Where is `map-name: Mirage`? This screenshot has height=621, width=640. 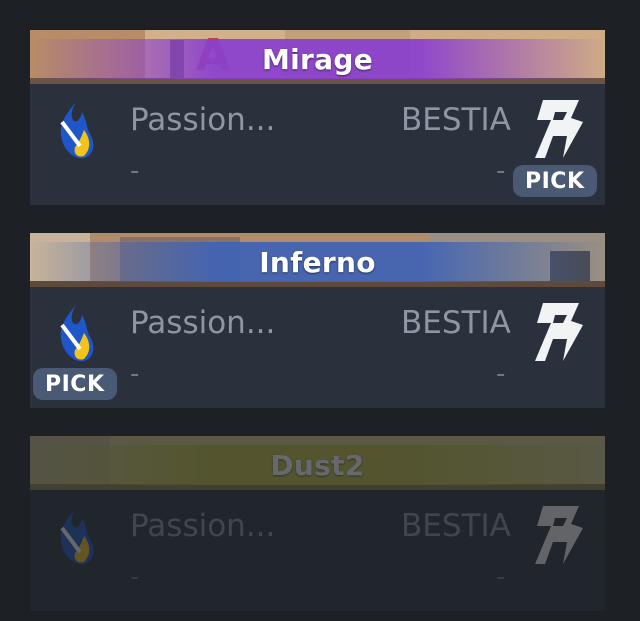 map-name: Mirage is located at coordinates (317, 59).